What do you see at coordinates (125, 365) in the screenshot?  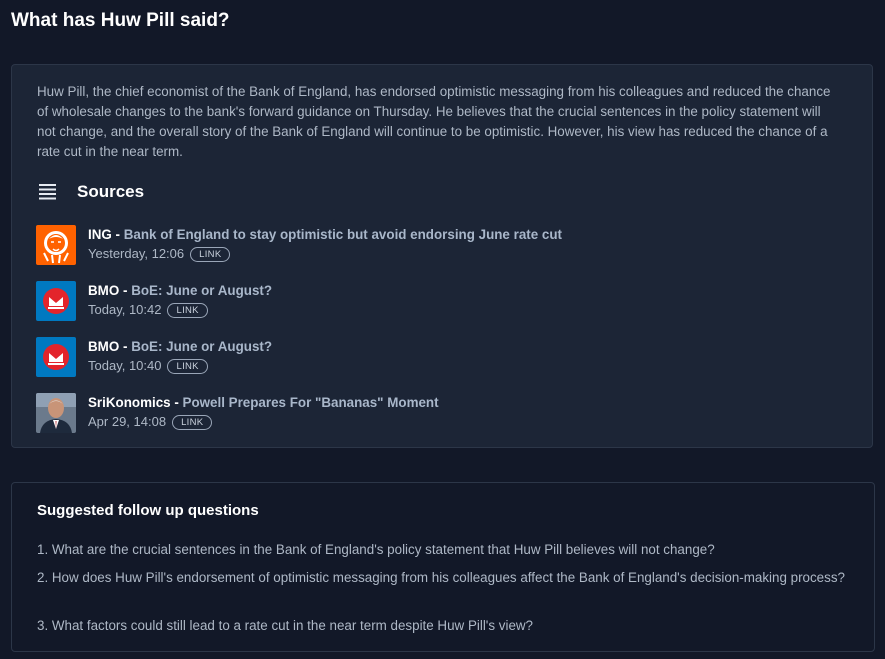 I see `source-time: Today, 10:40` at bounding box center [125, 365].